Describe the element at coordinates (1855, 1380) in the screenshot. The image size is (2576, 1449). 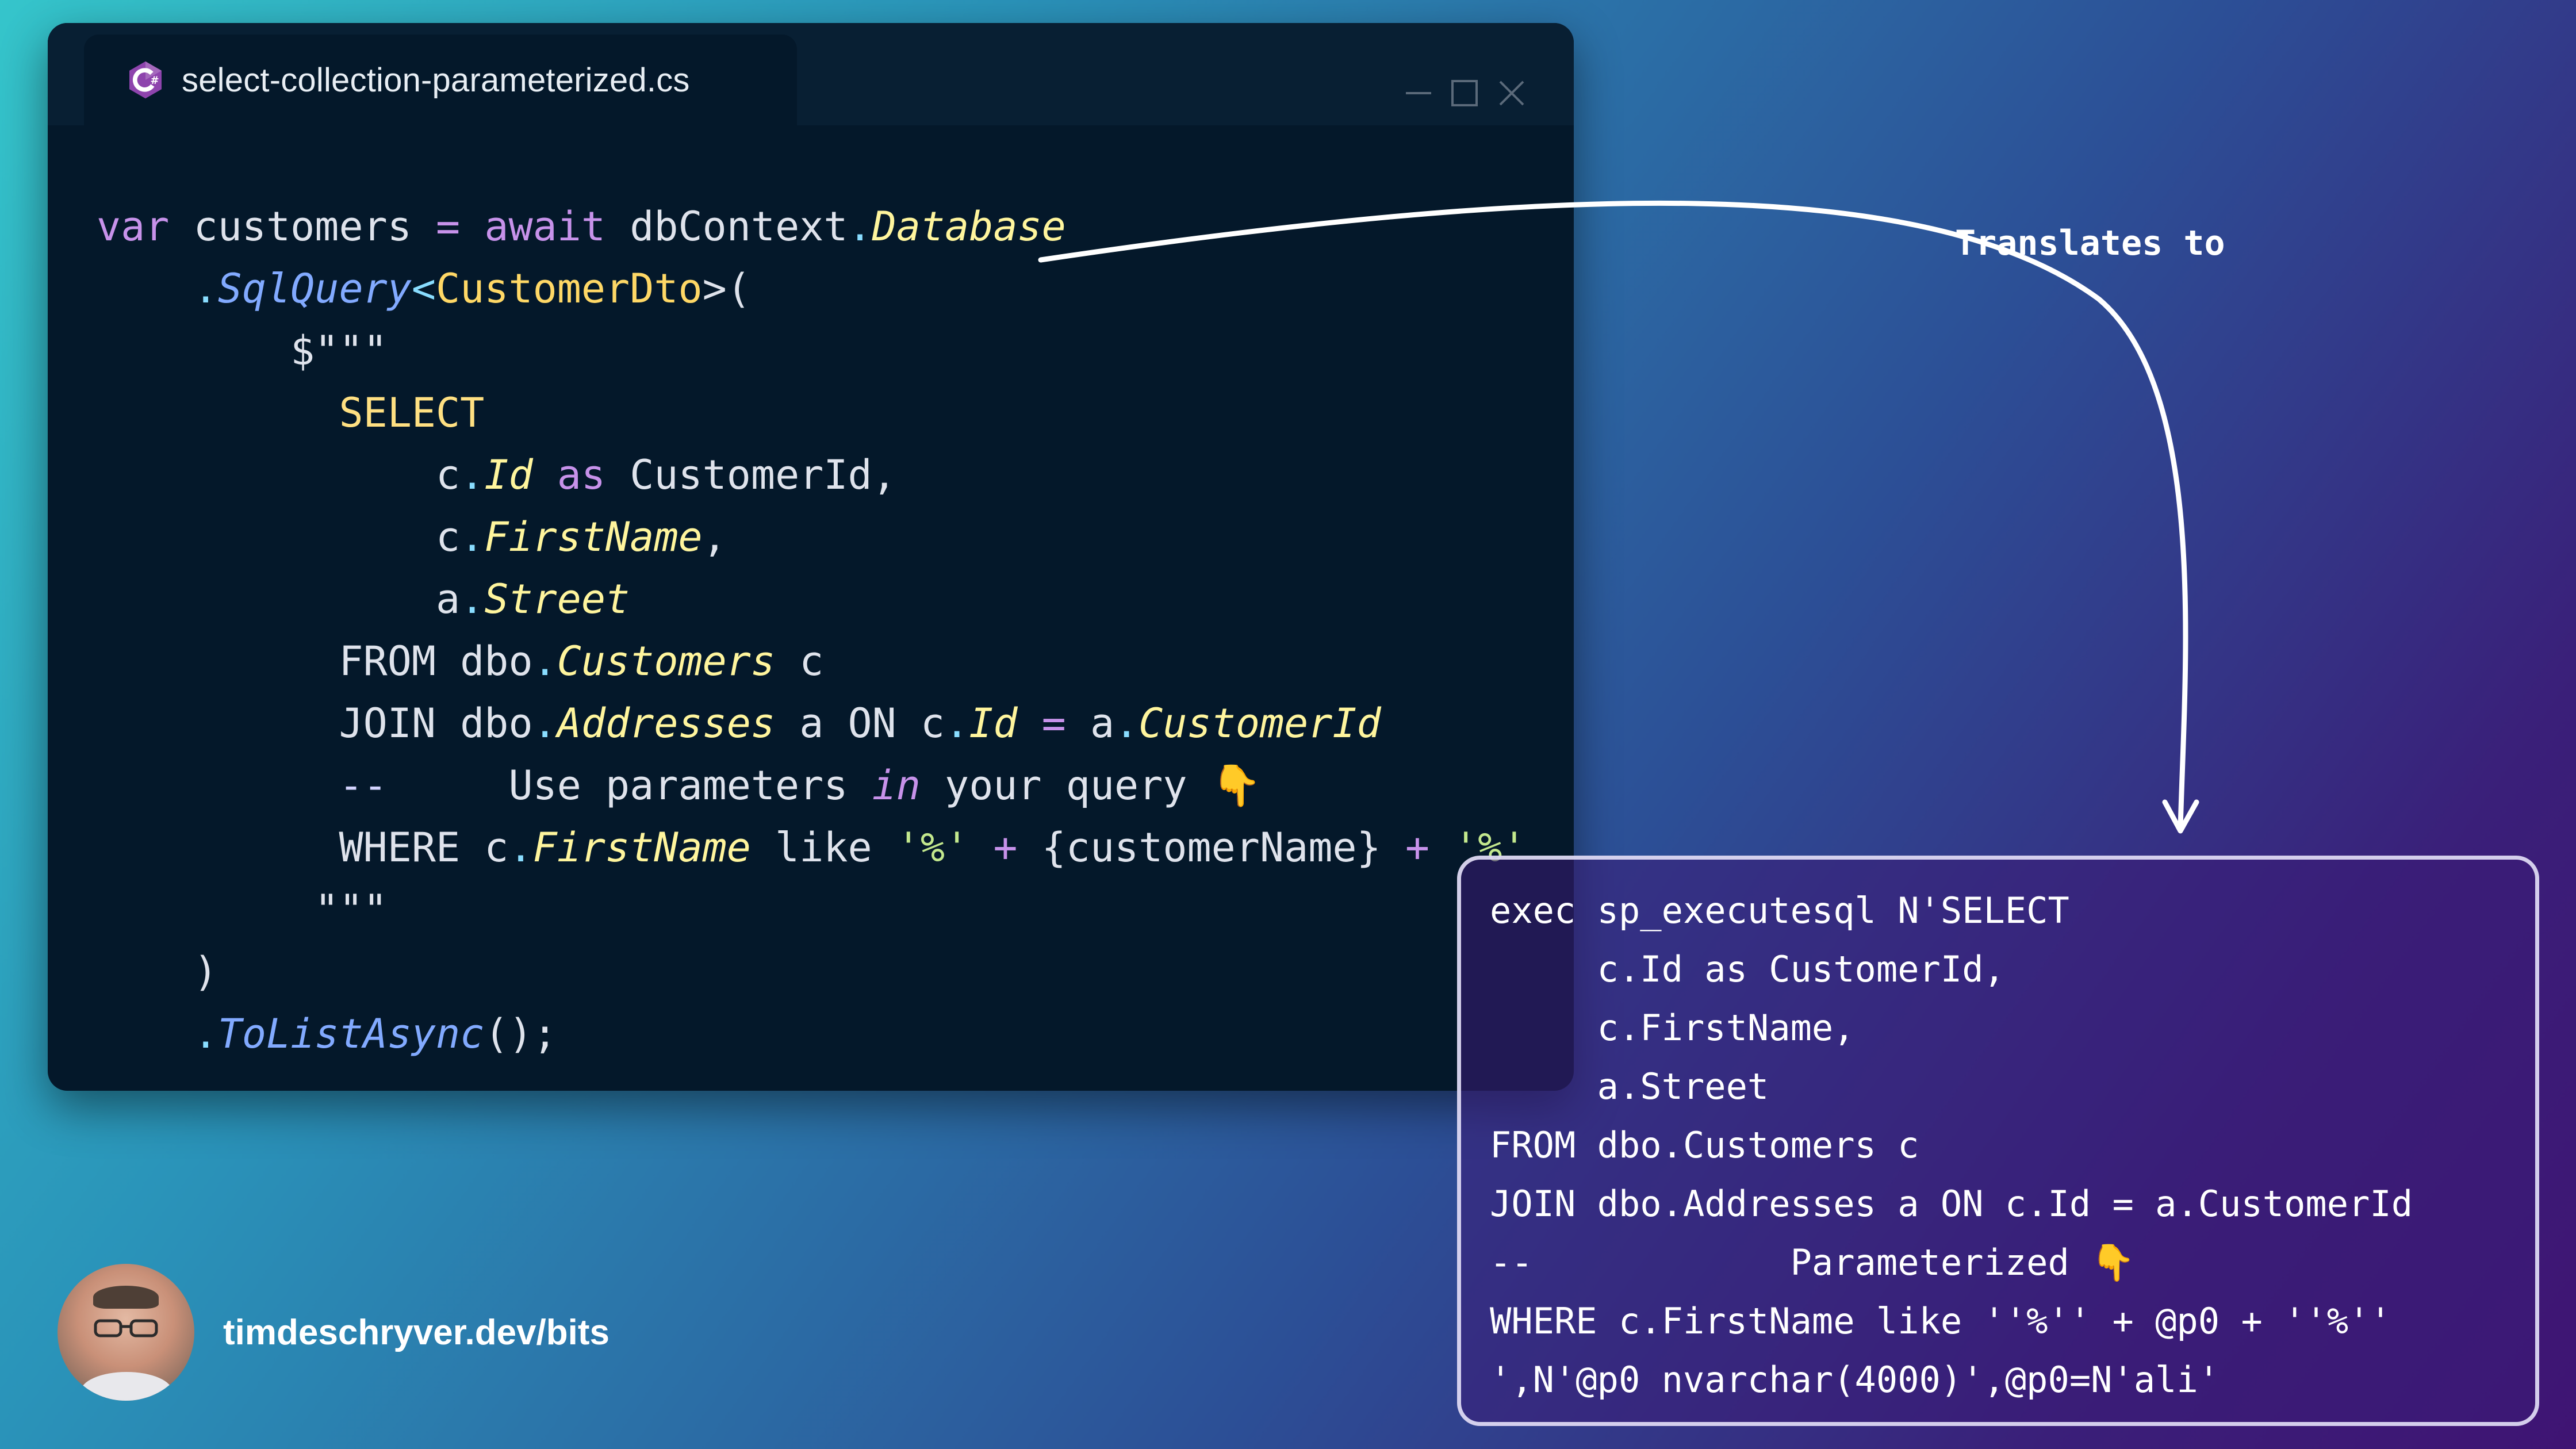
I see `sql-line: ',N'@p0 nvarchar(4000)',@p0=N'ali'` at that location.